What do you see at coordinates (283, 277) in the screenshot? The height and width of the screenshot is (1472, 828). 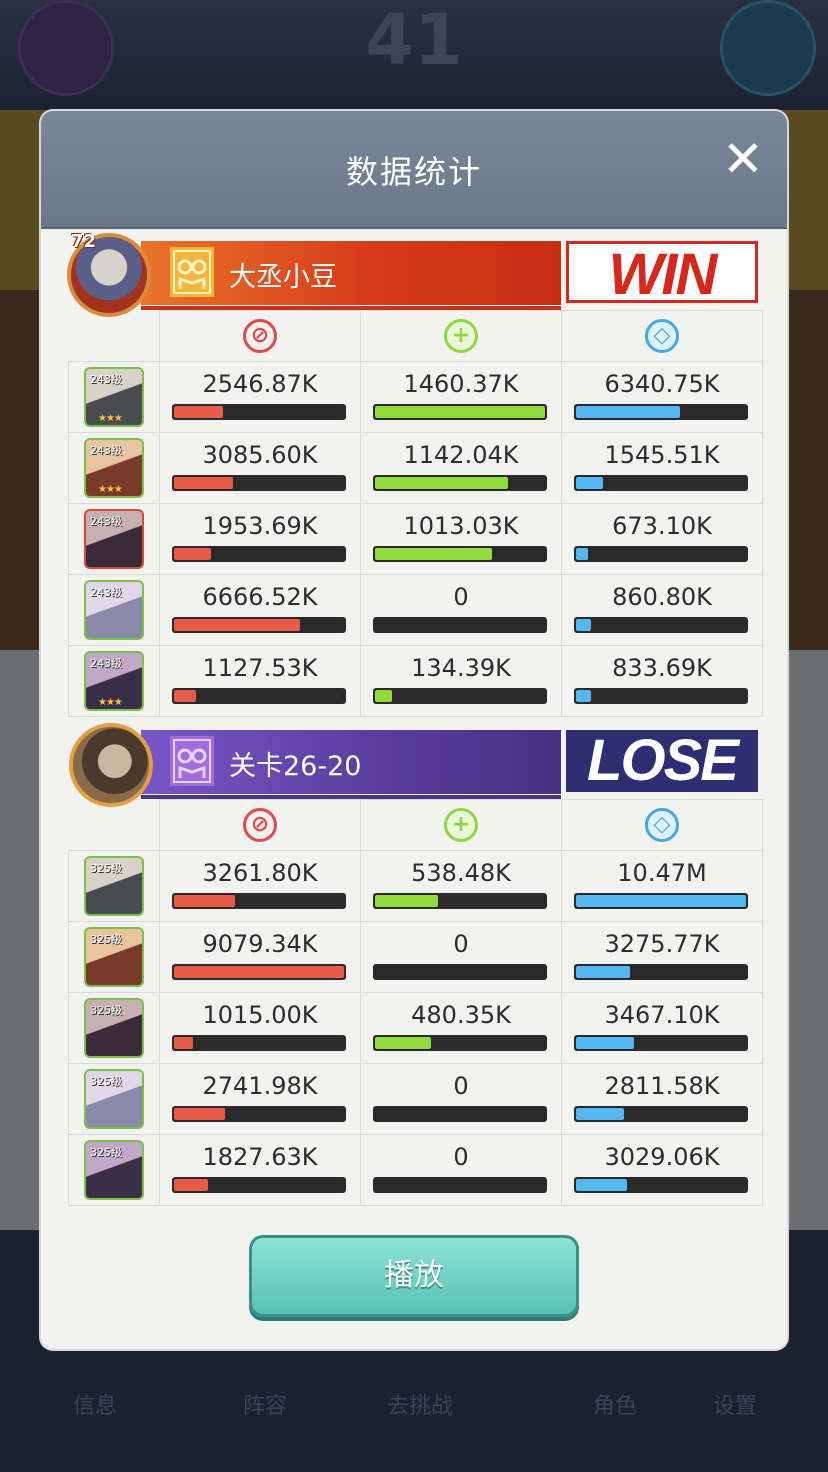 I see `team-name: 大丞小豆` at bounding box center [283, 277].